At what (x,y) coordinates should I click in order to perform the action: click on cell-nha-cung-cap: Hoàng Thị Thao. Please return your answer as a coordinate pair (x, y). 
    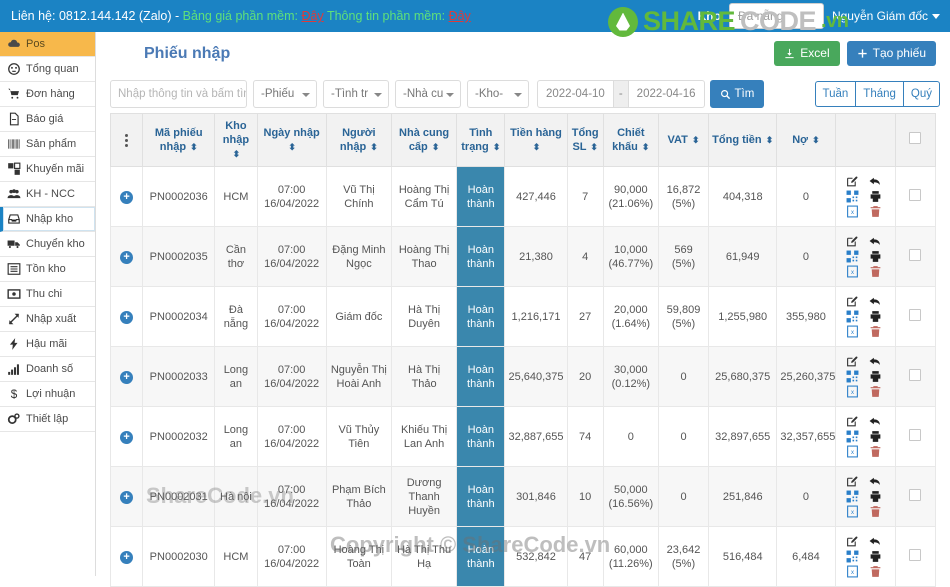
    Looking at the image, I should click on (424, 256).